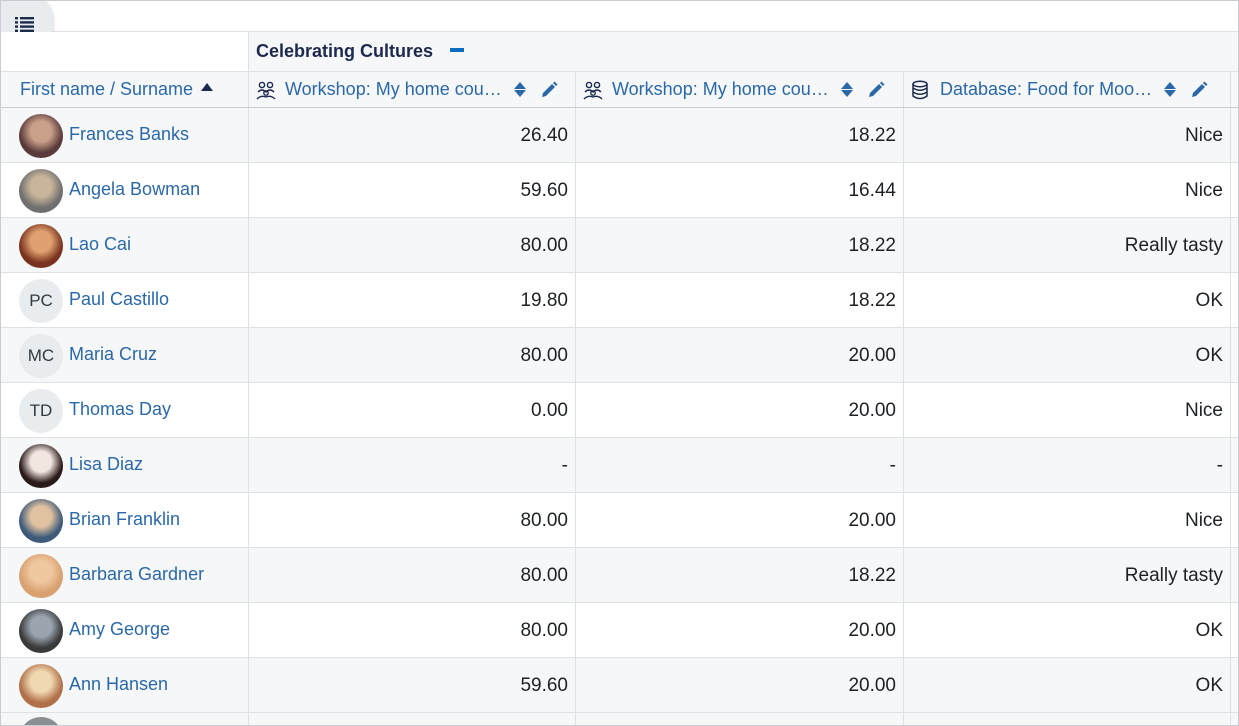 The image size is (1239, 726). I want to click on student-cell: Lisa Diaz, so click(125, 465).